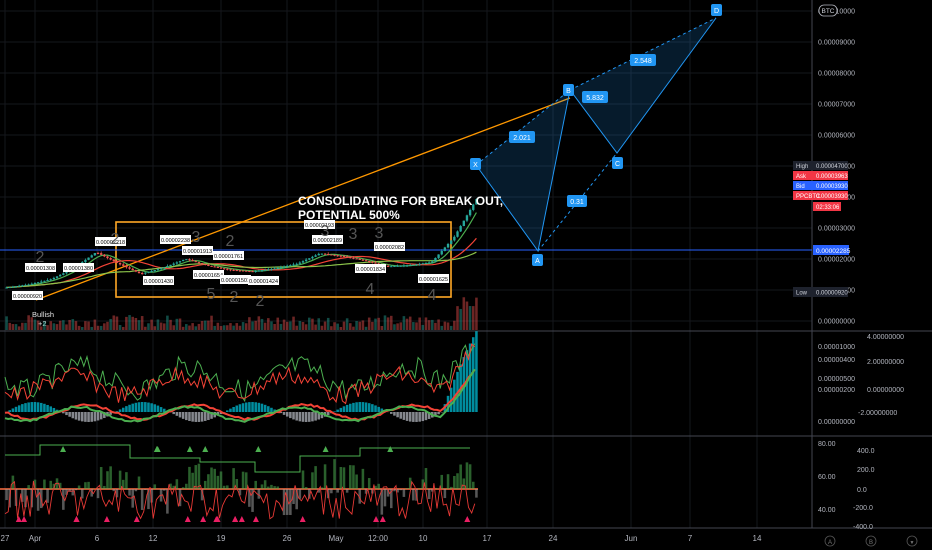  Describe the element at coordinates (912, 541) in the screenshot. I see `footer-icon-collapse: ▼` at that location.